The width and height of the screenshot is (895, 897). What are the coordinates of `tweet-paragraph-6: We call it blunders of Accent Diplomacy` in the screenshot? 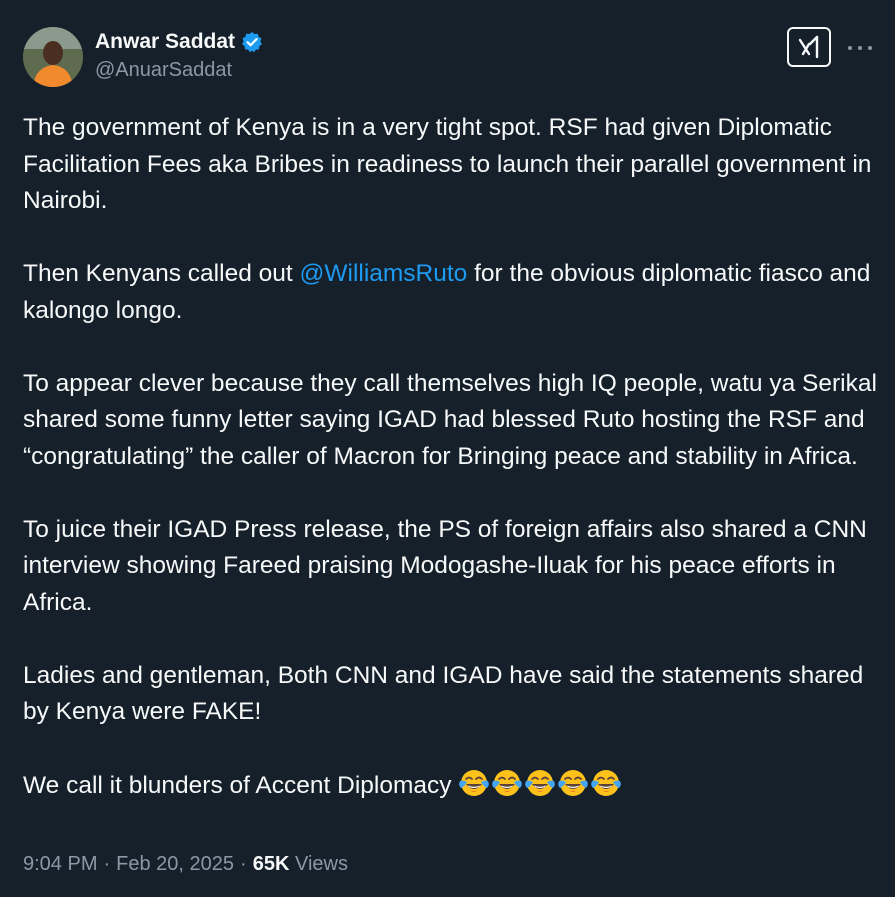 It's located at (453, 786).